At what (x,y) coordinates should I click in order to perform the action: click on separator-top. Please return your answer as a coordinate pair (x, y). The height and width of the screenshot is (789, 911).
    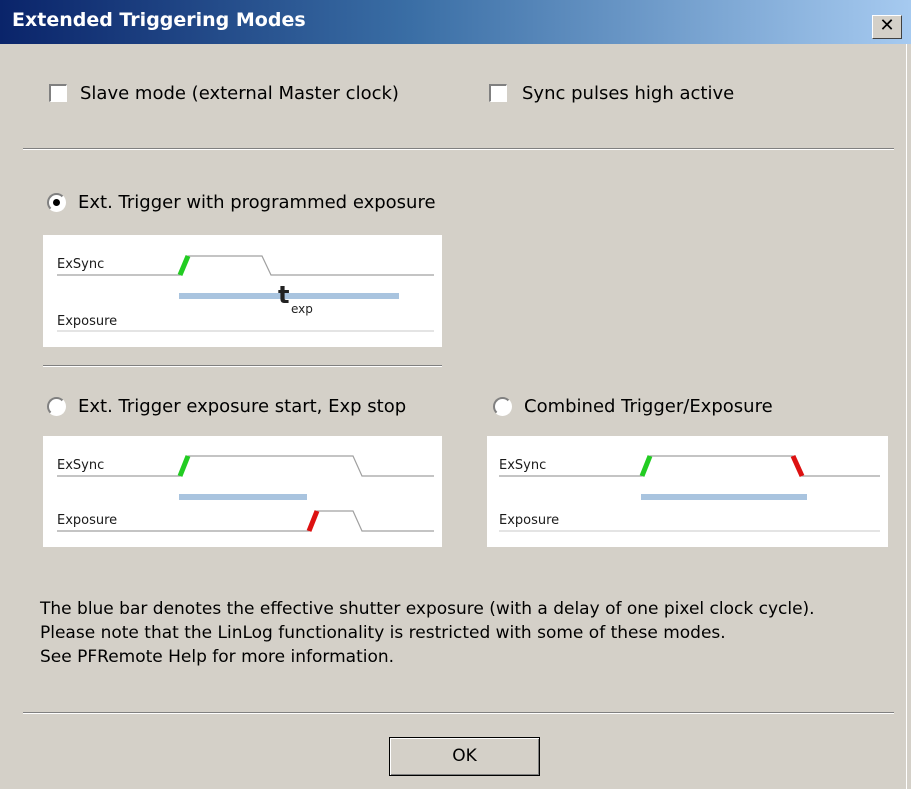
    Looking at the image, I should click on (458, 149).